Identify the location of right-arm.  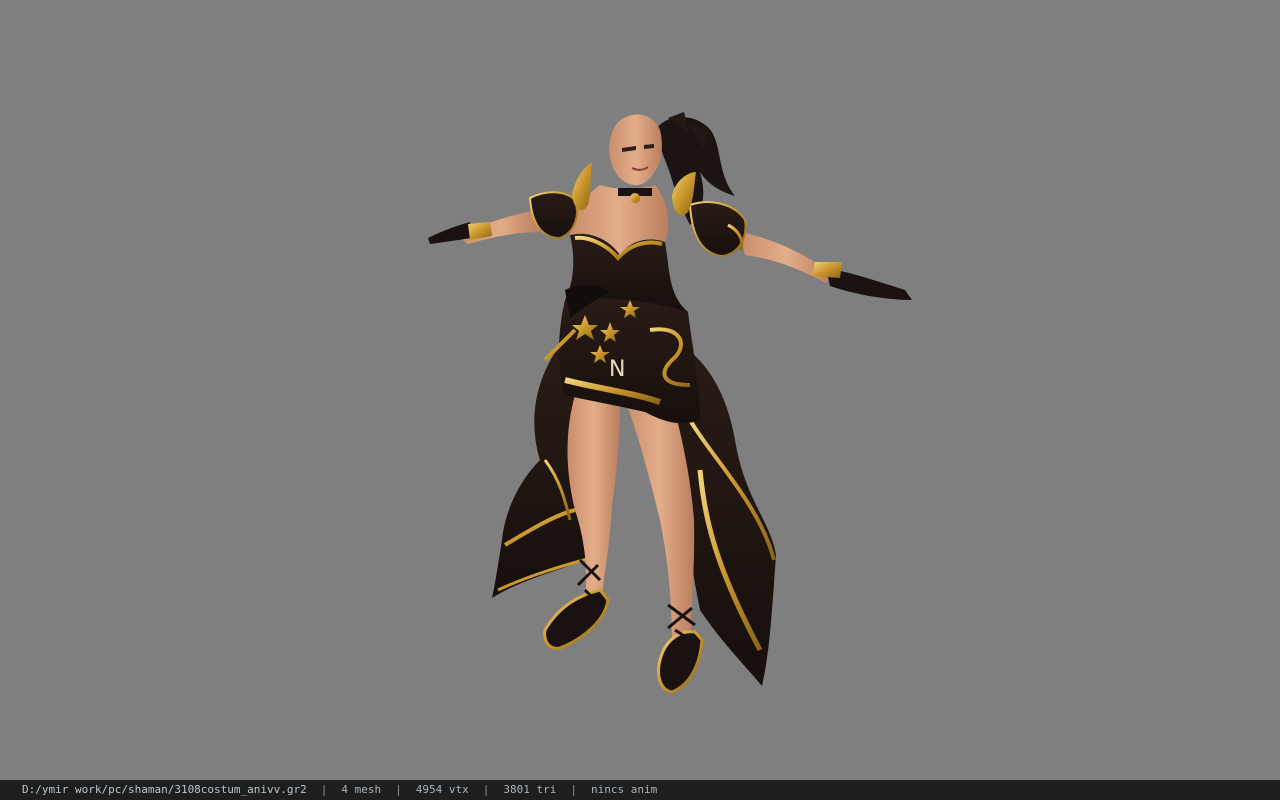
(800, 250).